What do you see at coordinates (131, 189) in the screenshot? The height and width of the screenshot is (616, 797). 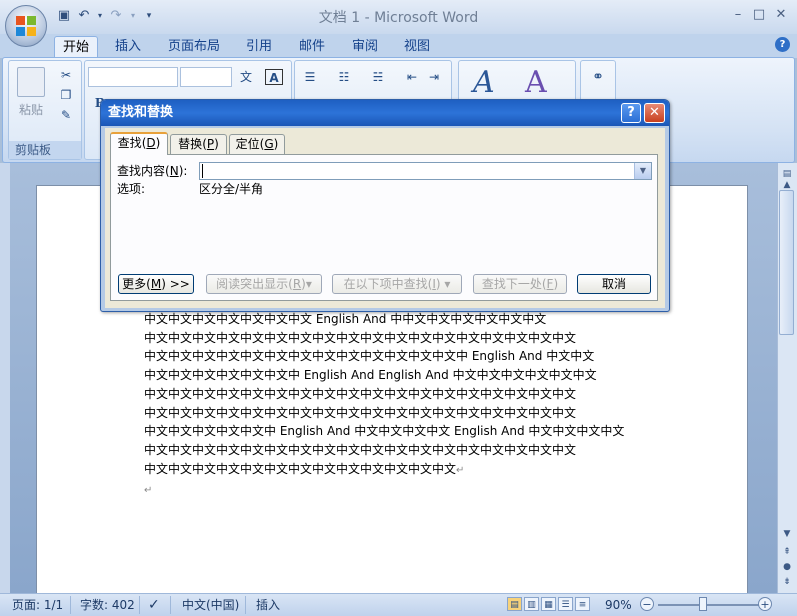 I see `options-label: 选项:` at bounding box center [131, 189].